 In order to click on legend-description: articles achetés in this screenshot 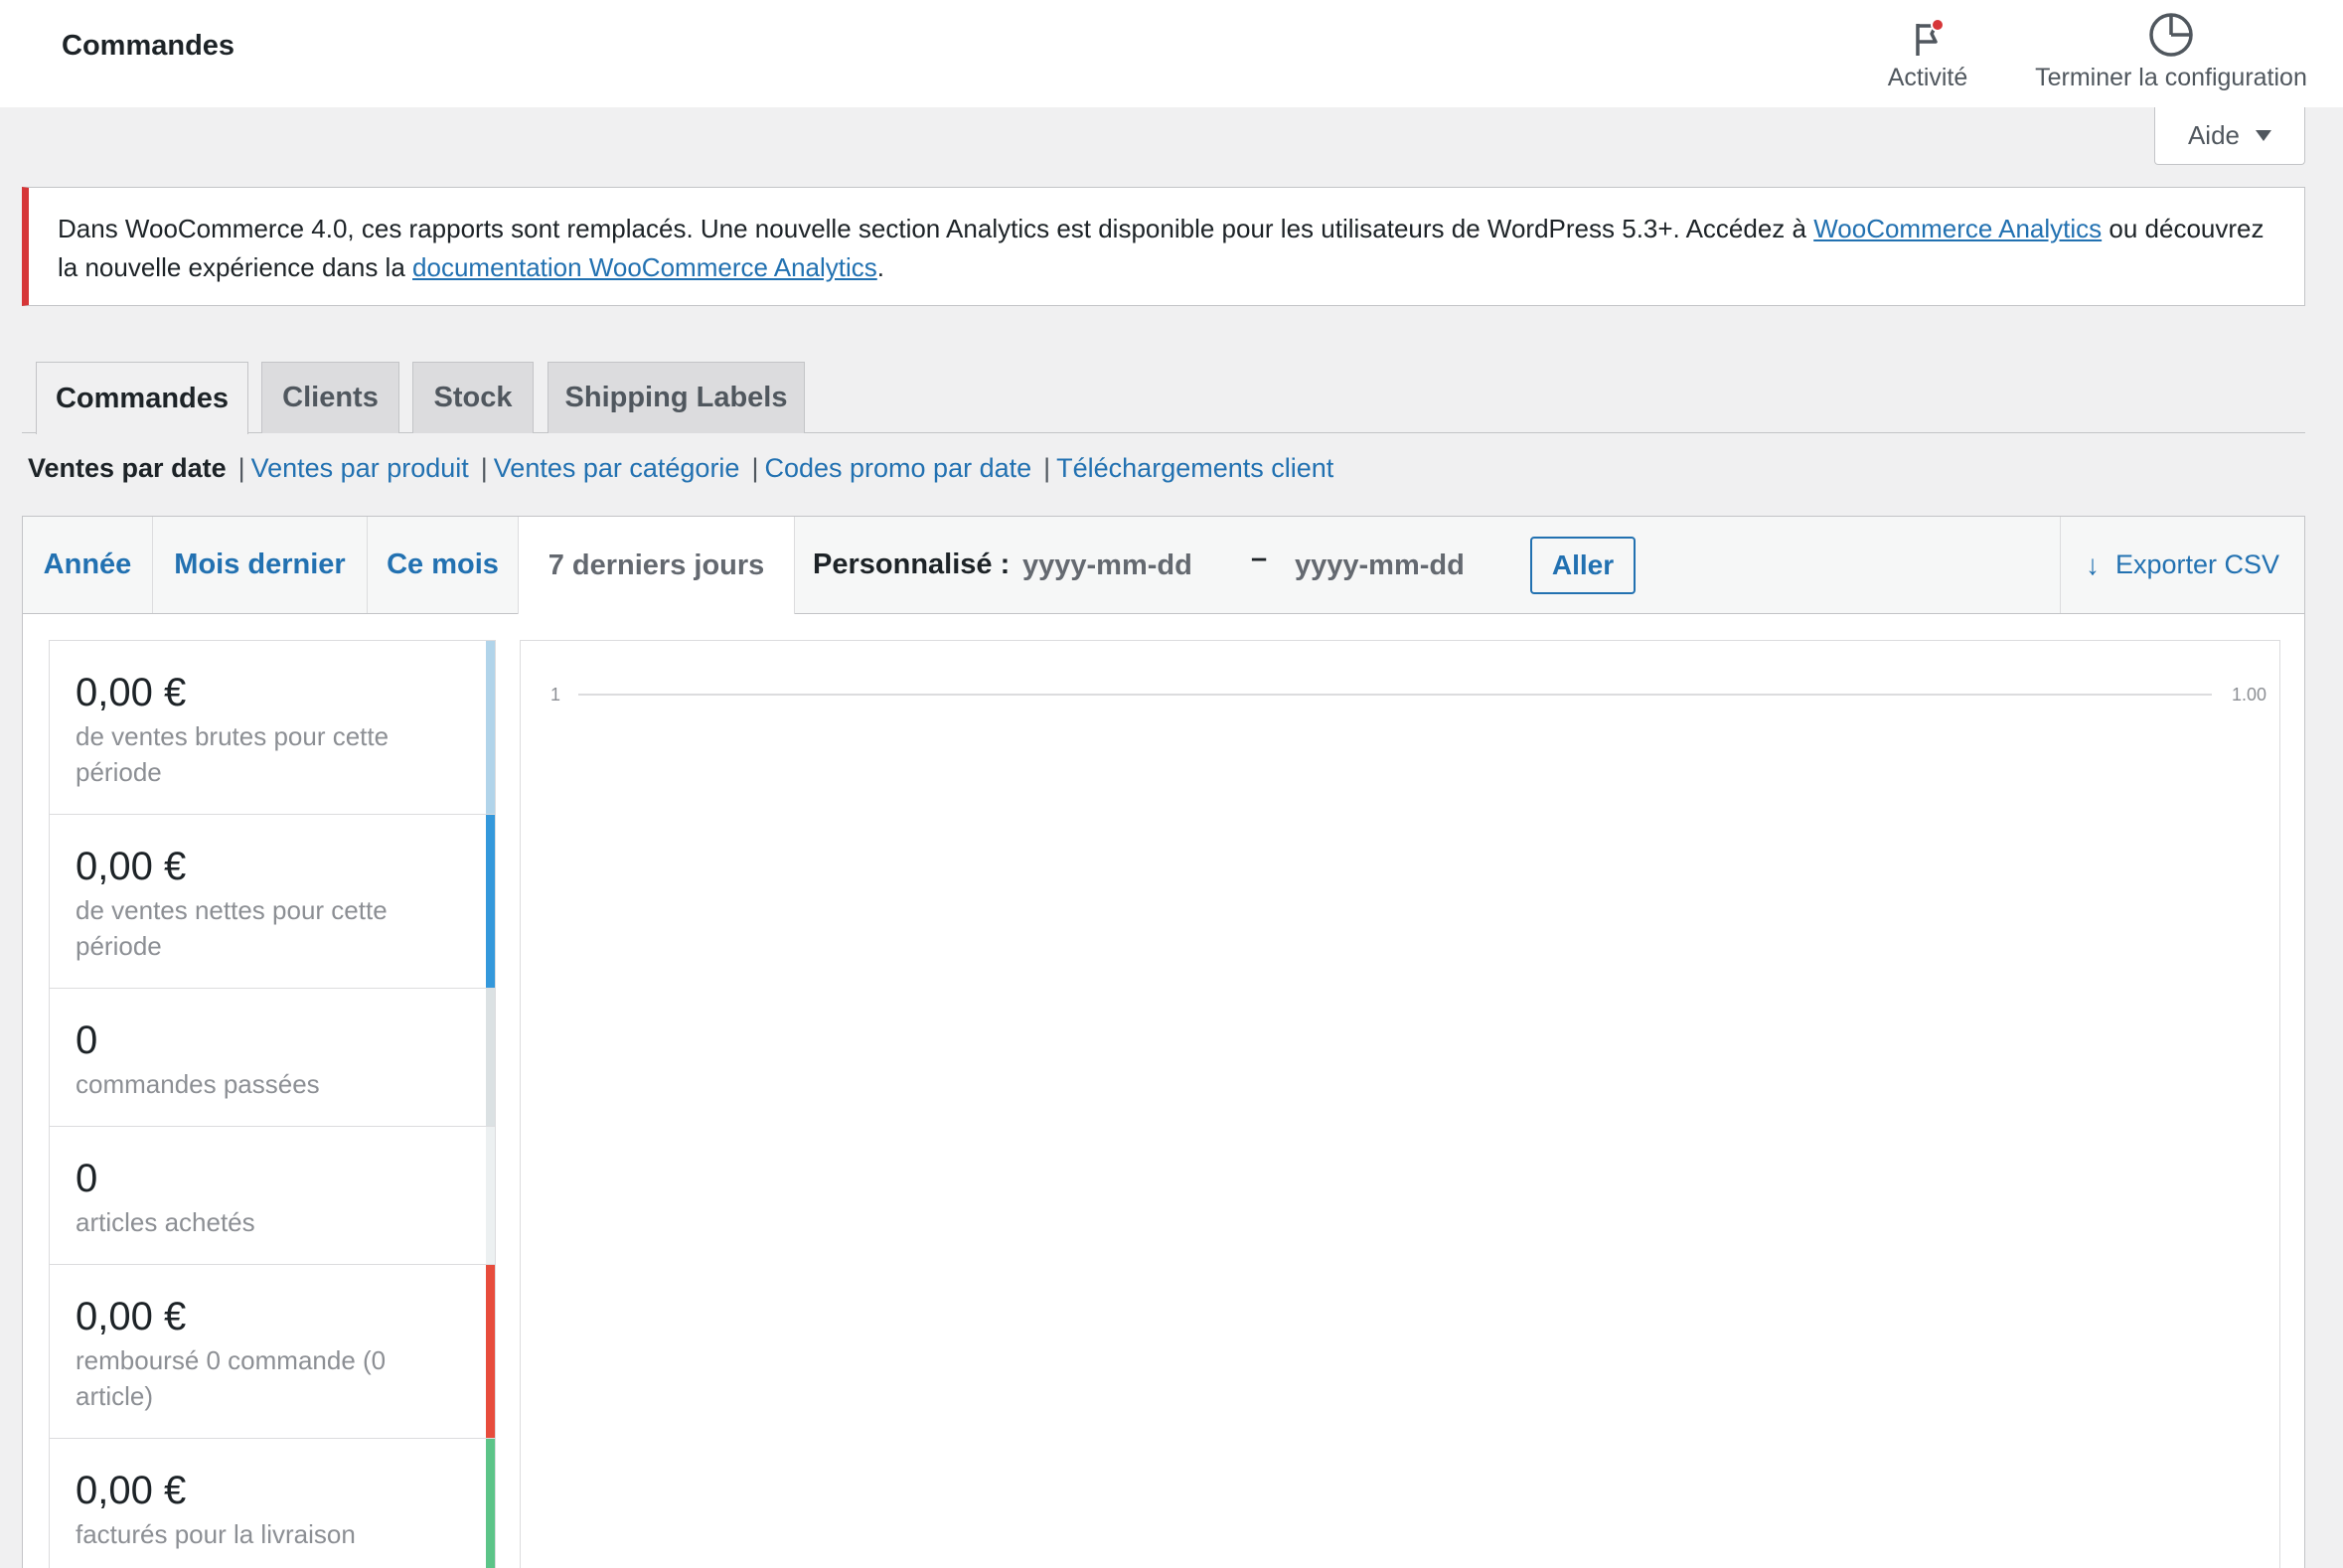, I will do `click(165, 1222)`.